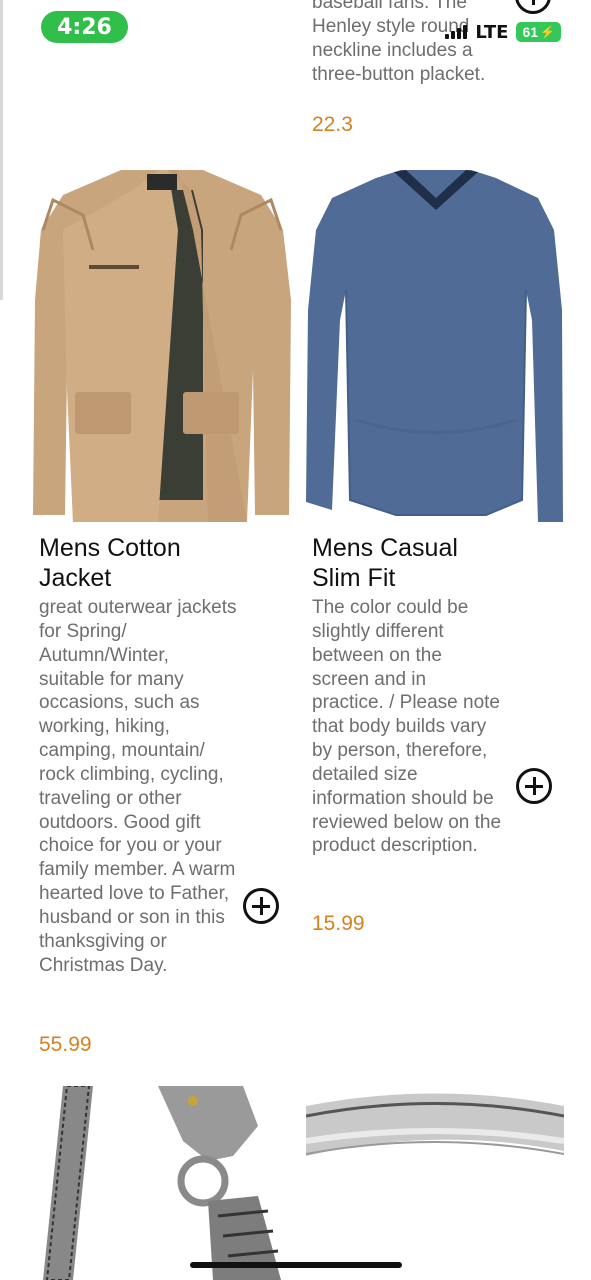 The width and height of the screenshot is (591, 1280). What do you see at coordinates (397, 563) in the screenshot?
I see `product-title: Mens Casual Slim Fit` at bounding box center [397, 563].